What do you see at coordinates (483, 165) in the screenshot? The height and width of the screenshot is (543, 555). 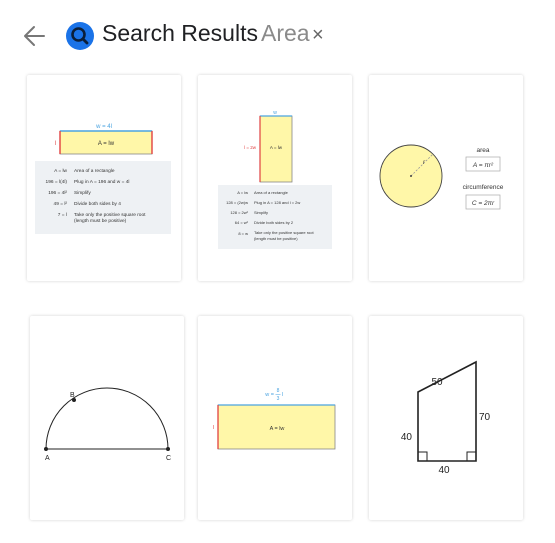 I see `area-formula: A = πr²` at bounding box center [483, 165].